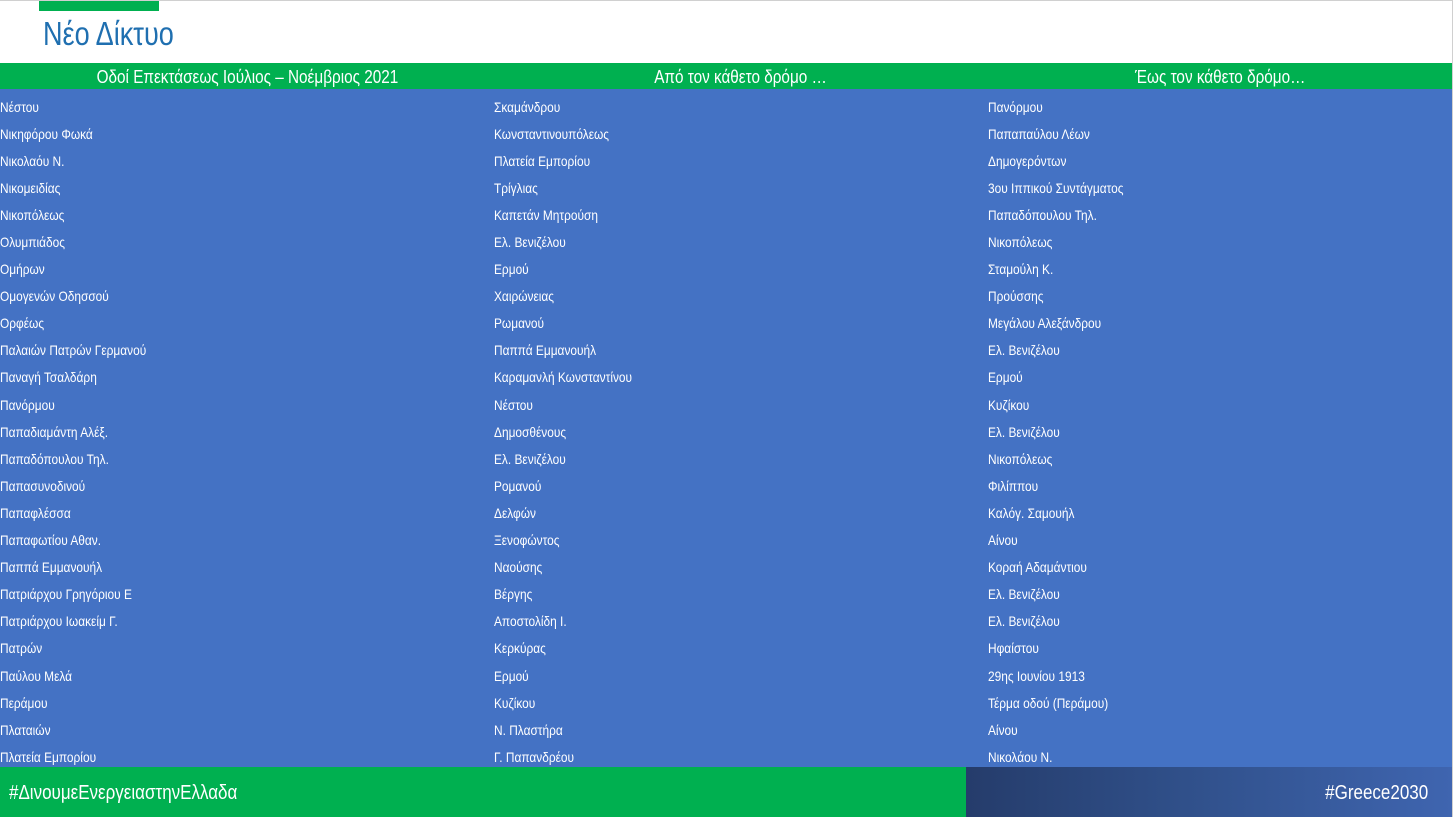  What do you see at coordinates (32, 160) in the screenshot?
I see `cell-street: Νικολαόυ Ν.` at bounding box center [32, 160].